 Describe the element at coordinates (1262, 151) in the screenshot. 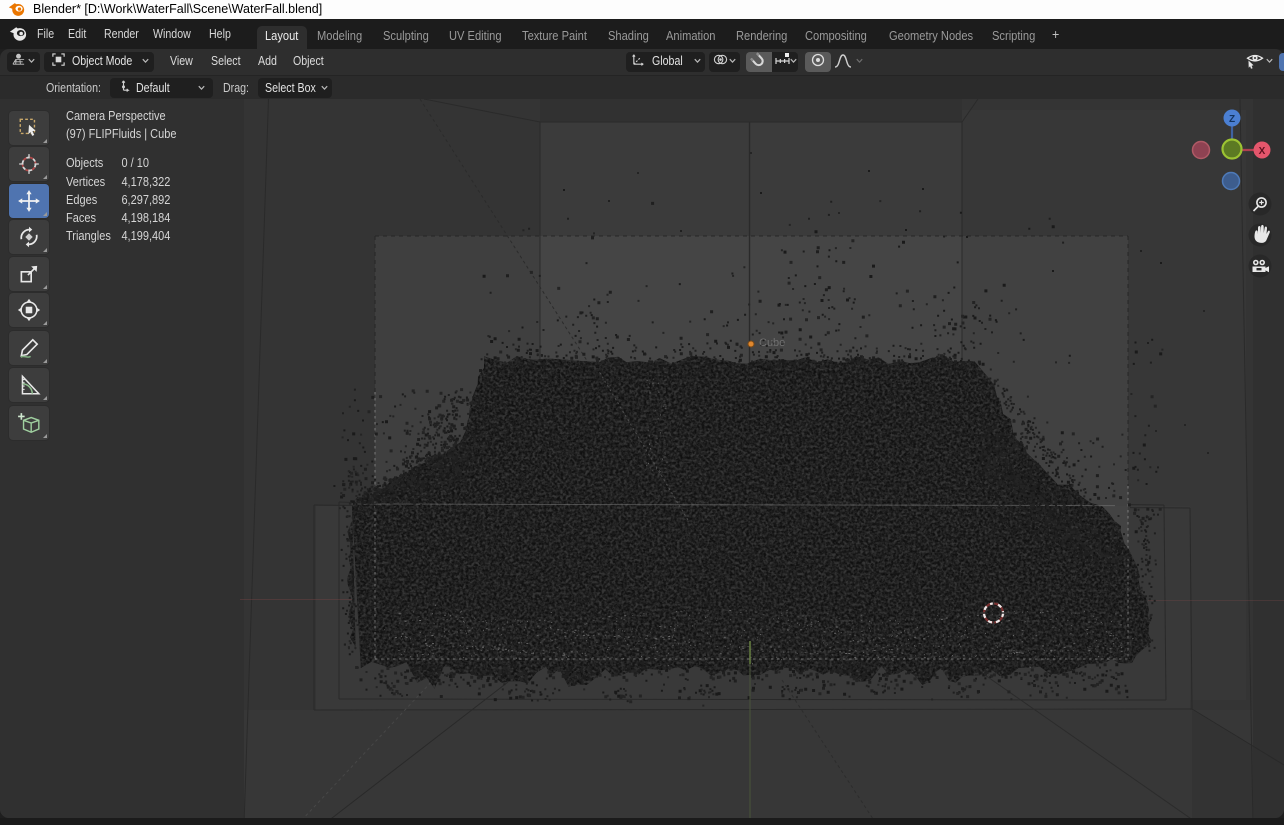

I see `svg-text: X` at that location.